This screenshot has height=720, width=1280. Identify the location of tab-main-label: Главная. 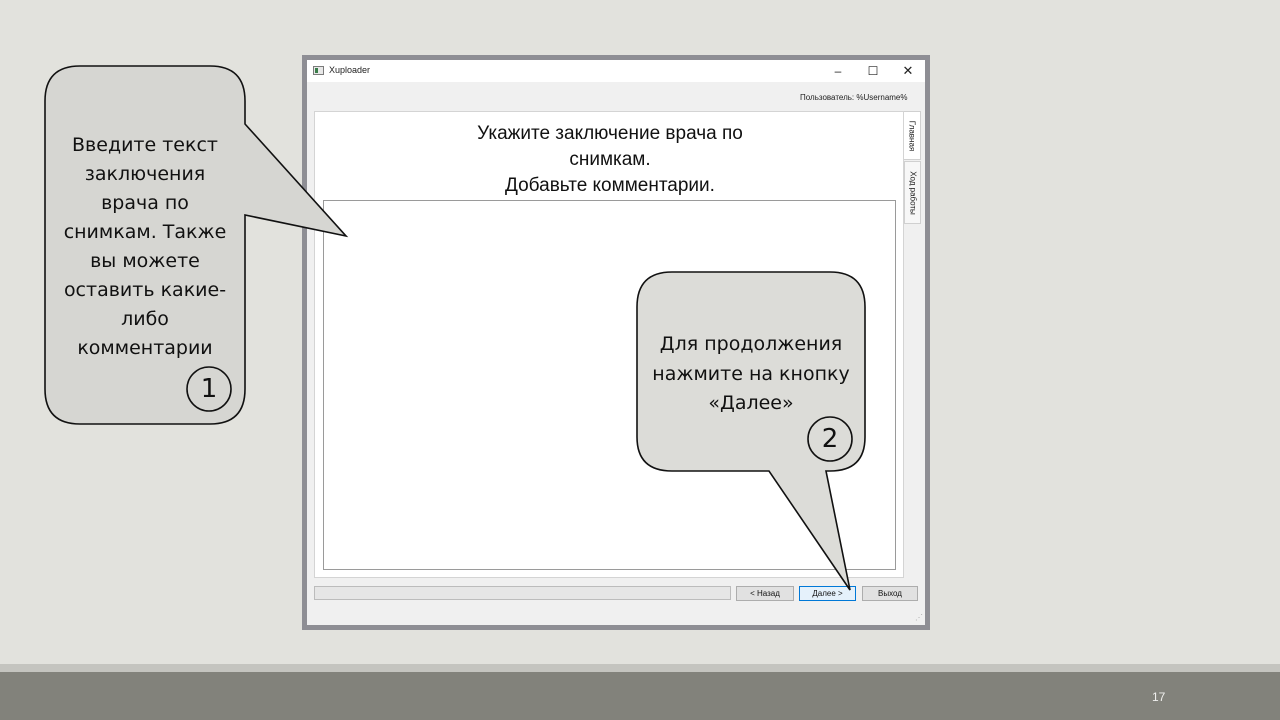
(912, 135).